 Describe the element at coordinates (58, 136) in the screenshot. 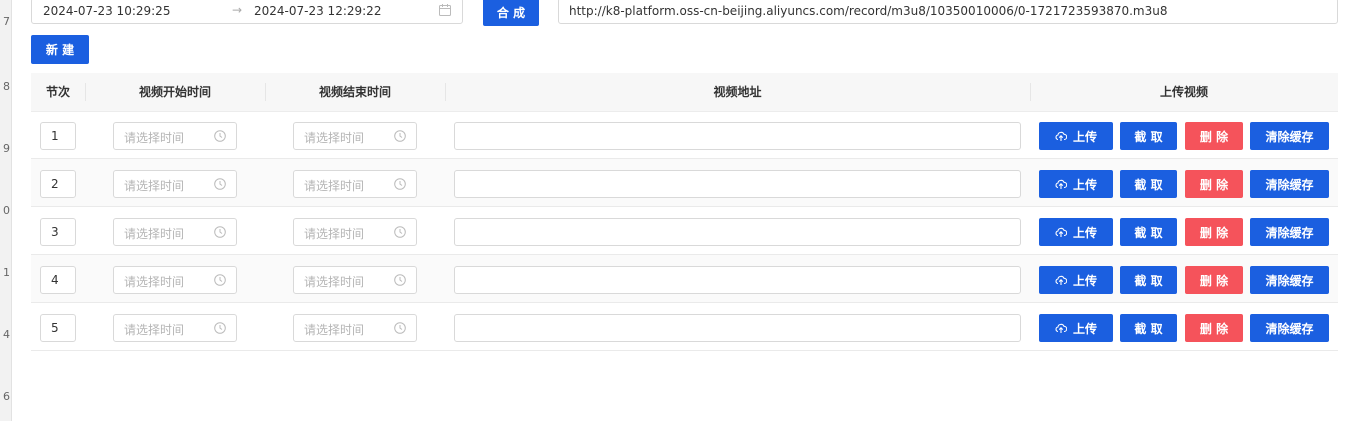

I see `index-input: 1` at that location.